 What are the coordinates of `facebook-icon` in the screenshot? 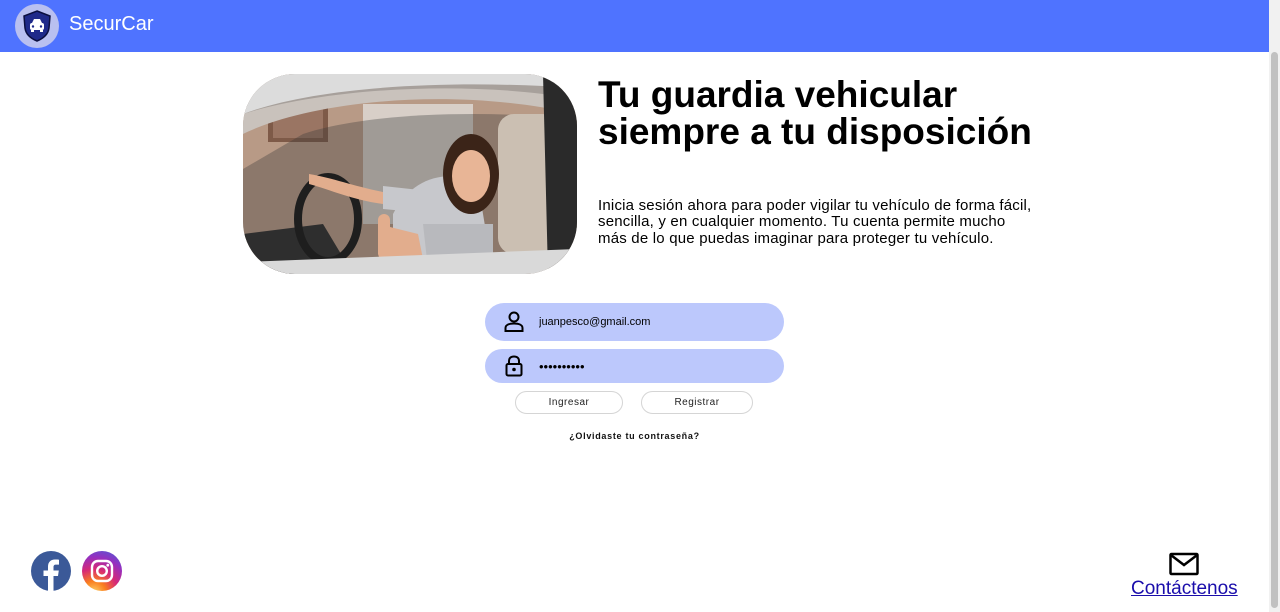 It's located at (51, 571).